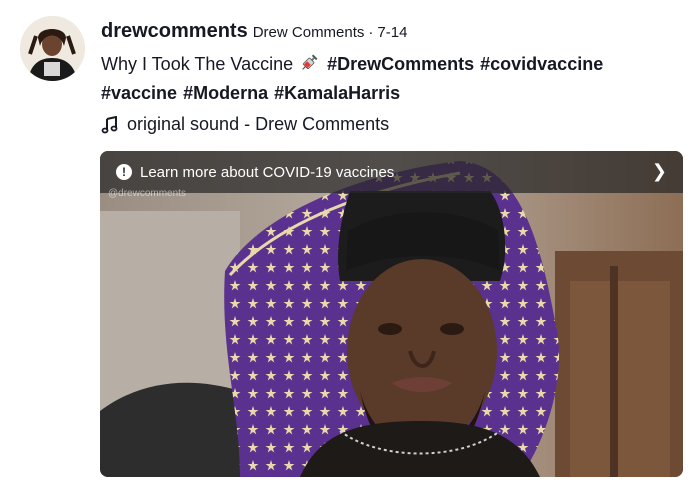  Describe the element at coordinates (174, 31) in the screenshot. I see `username: drewcomments` at that location.